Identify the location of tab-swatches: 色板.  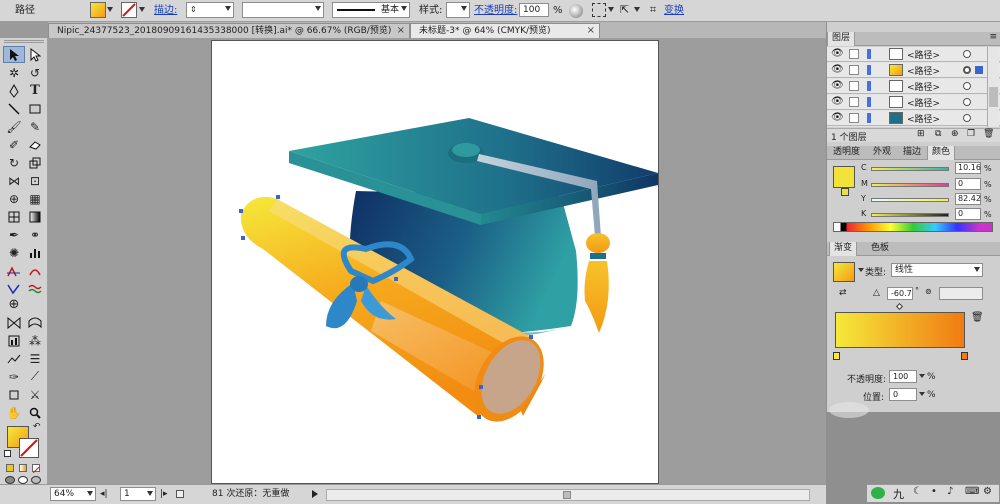
(880, 249).